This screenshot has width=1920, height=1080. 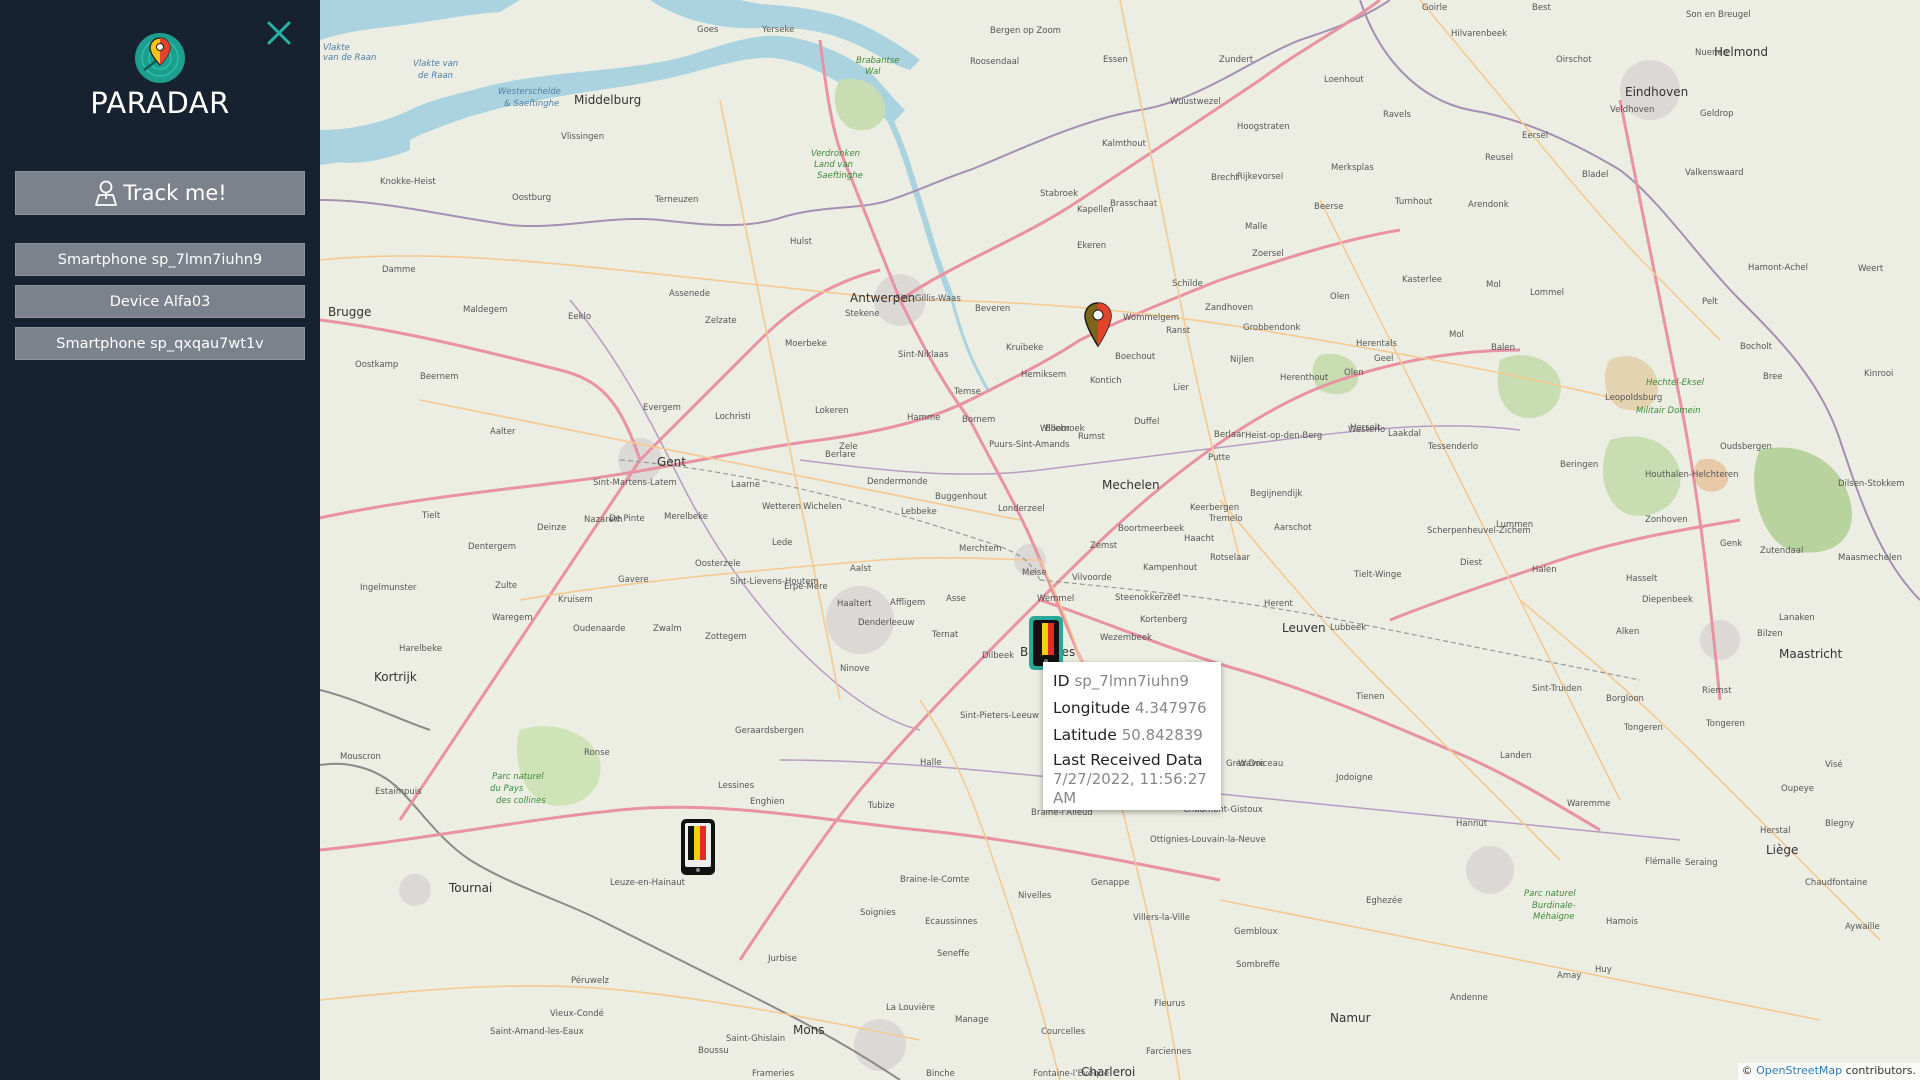 I want to click on svg-text: Tremelo, so click(x=1225, y=519).